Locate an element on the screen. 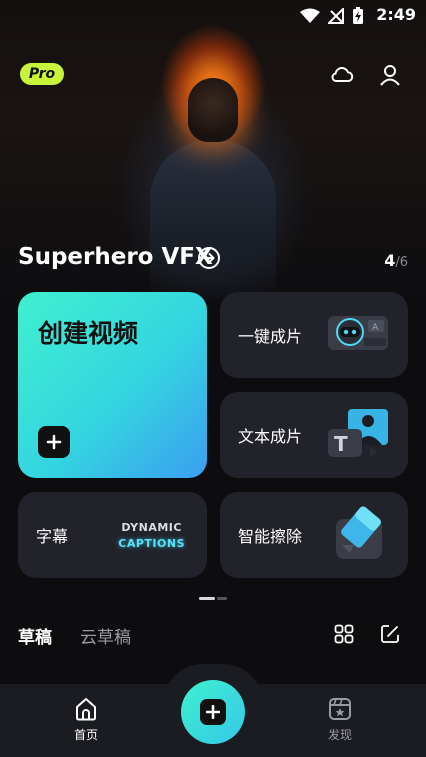  feature-pager-indicator is located at coordinates (213, 598).